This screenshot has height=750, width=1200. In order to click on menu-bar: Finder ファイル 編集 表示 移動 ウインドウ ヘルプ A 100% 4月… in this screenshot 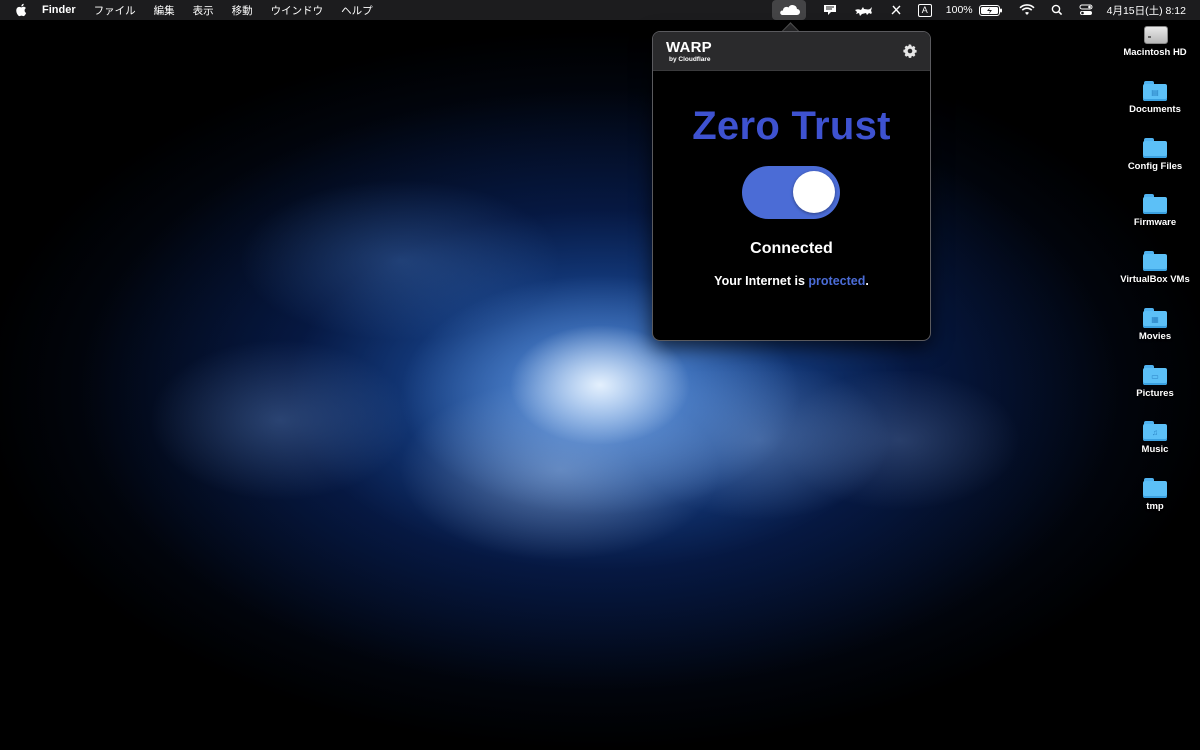, I will do `click(600, 10)`.